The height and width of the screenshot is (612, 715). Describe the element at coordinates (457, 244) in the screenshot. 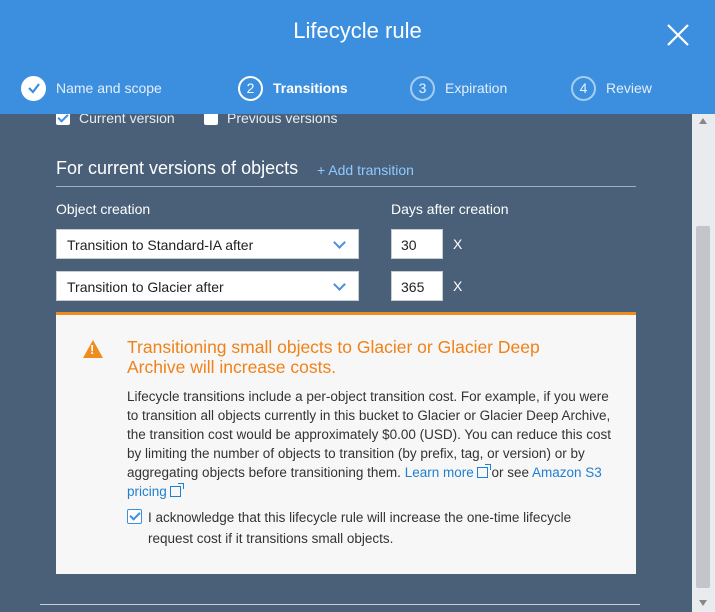

I see `remove-transition-1: X` at that location.